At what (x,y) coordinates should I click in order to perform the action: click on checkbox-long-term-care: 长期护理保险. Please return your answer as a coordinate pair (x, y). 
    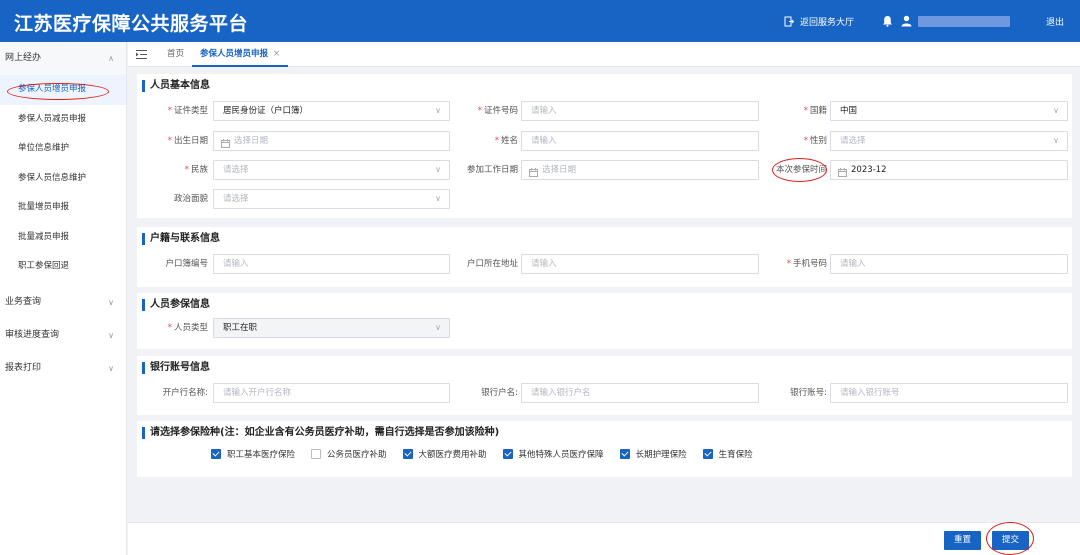
    Looking at the image, I should click on (653, 454).